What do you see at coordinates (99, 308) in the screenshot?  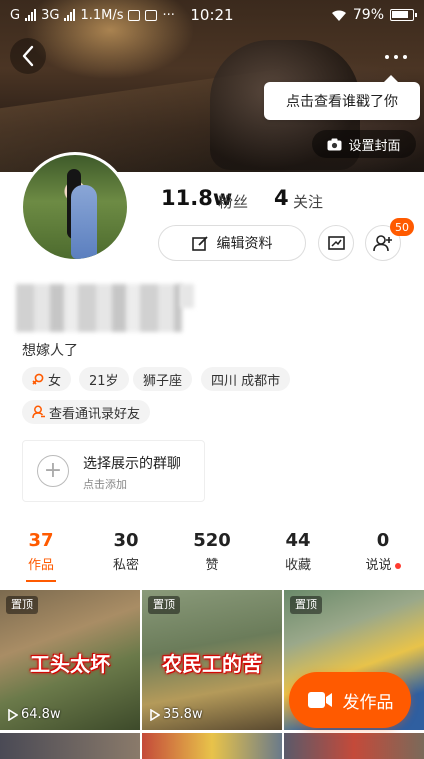 I see `username-blurred` at bounding box center [99, 308].